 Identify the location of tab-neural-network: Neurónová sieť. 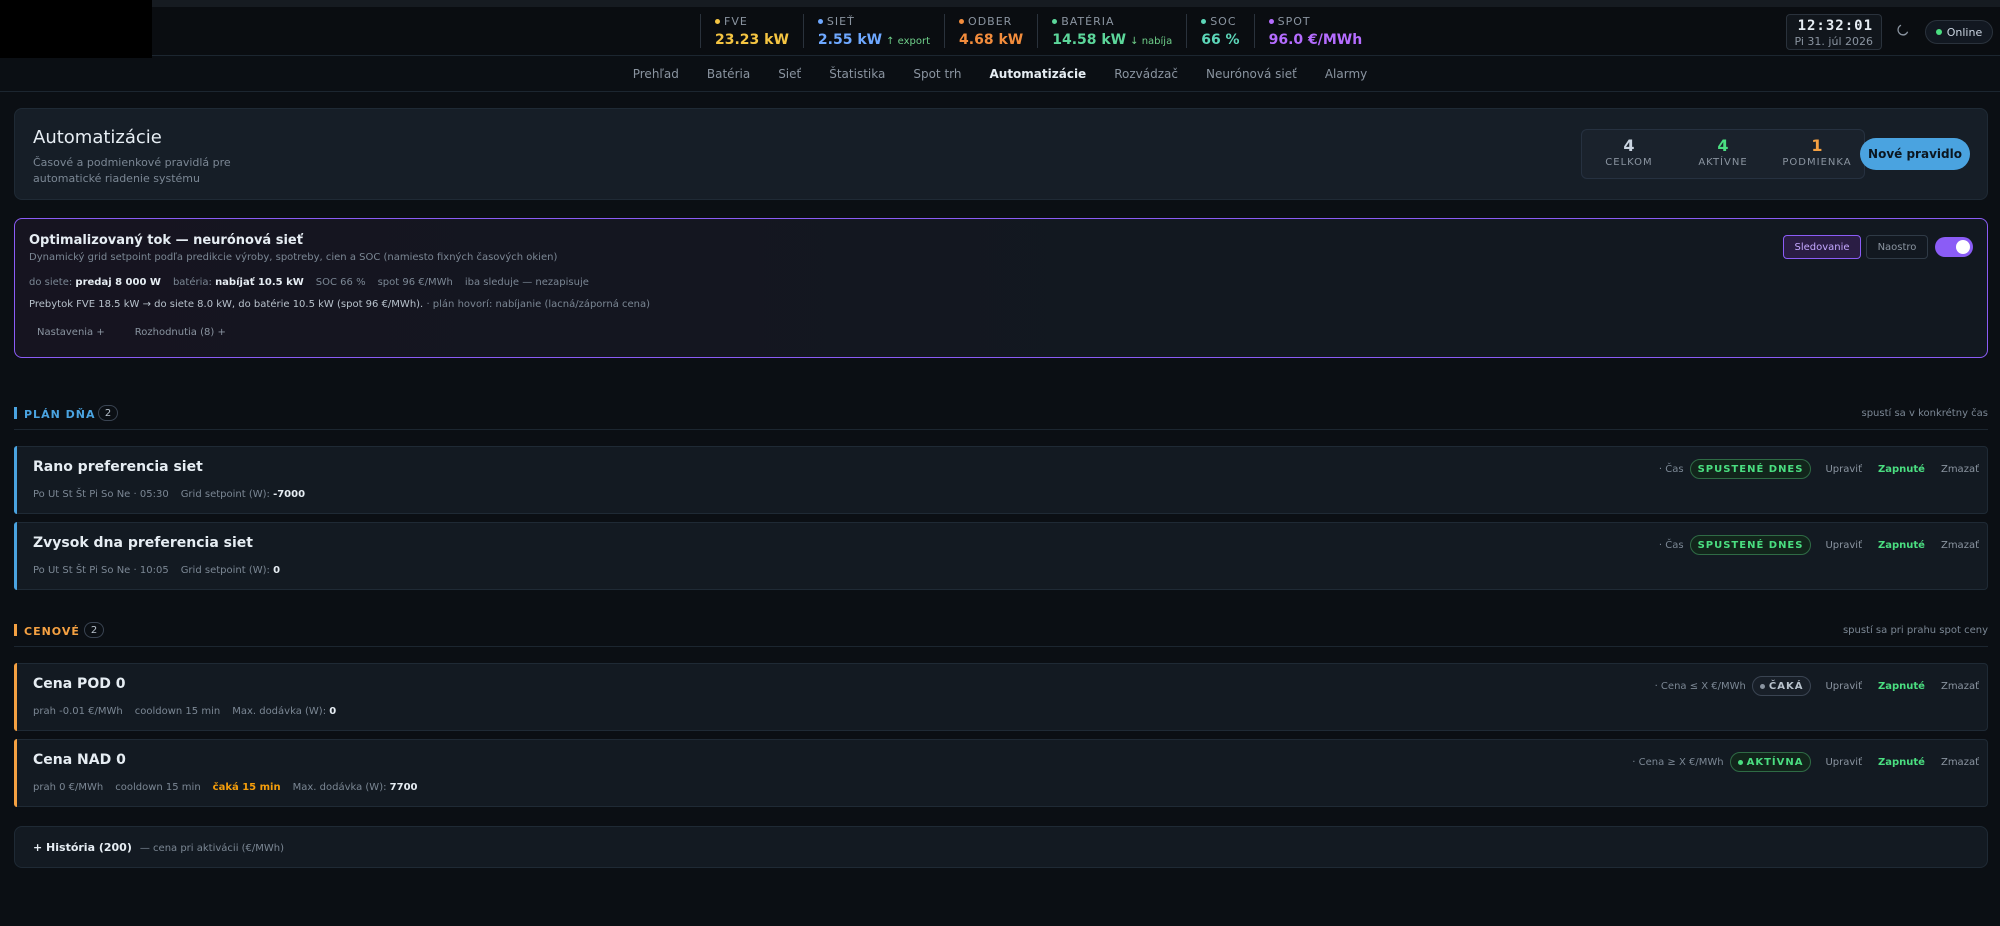
(1251, 74).